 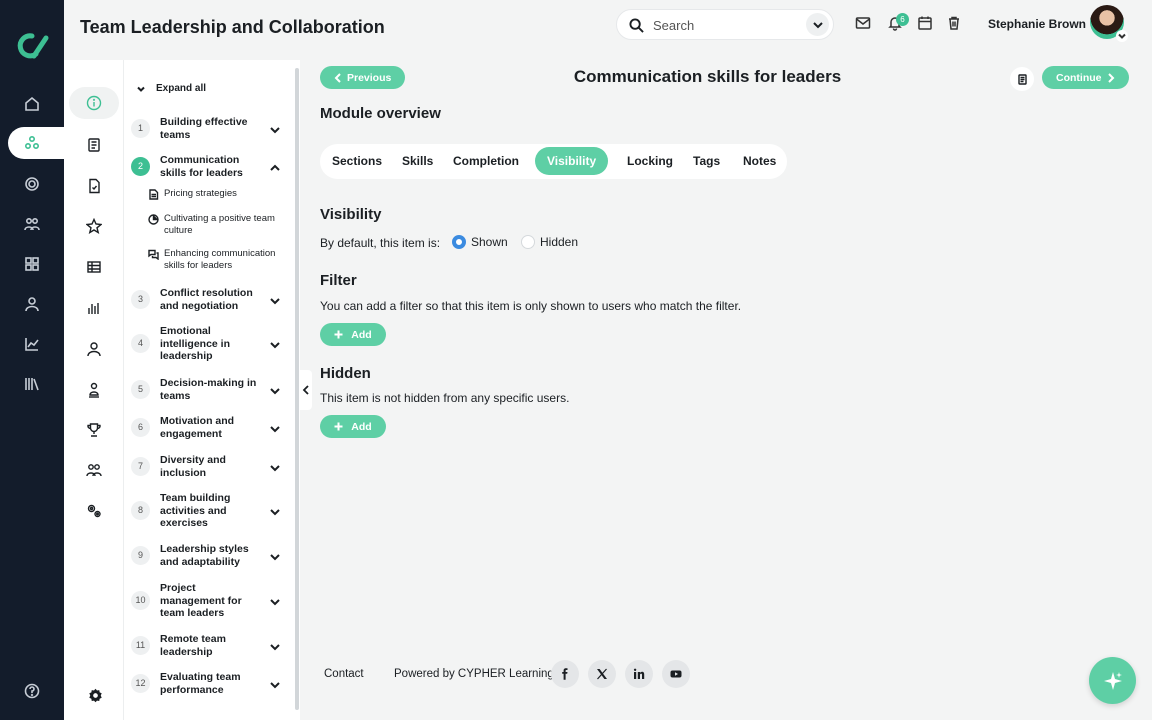 I want to click on info-tool-button, so click(x=94, y=103).